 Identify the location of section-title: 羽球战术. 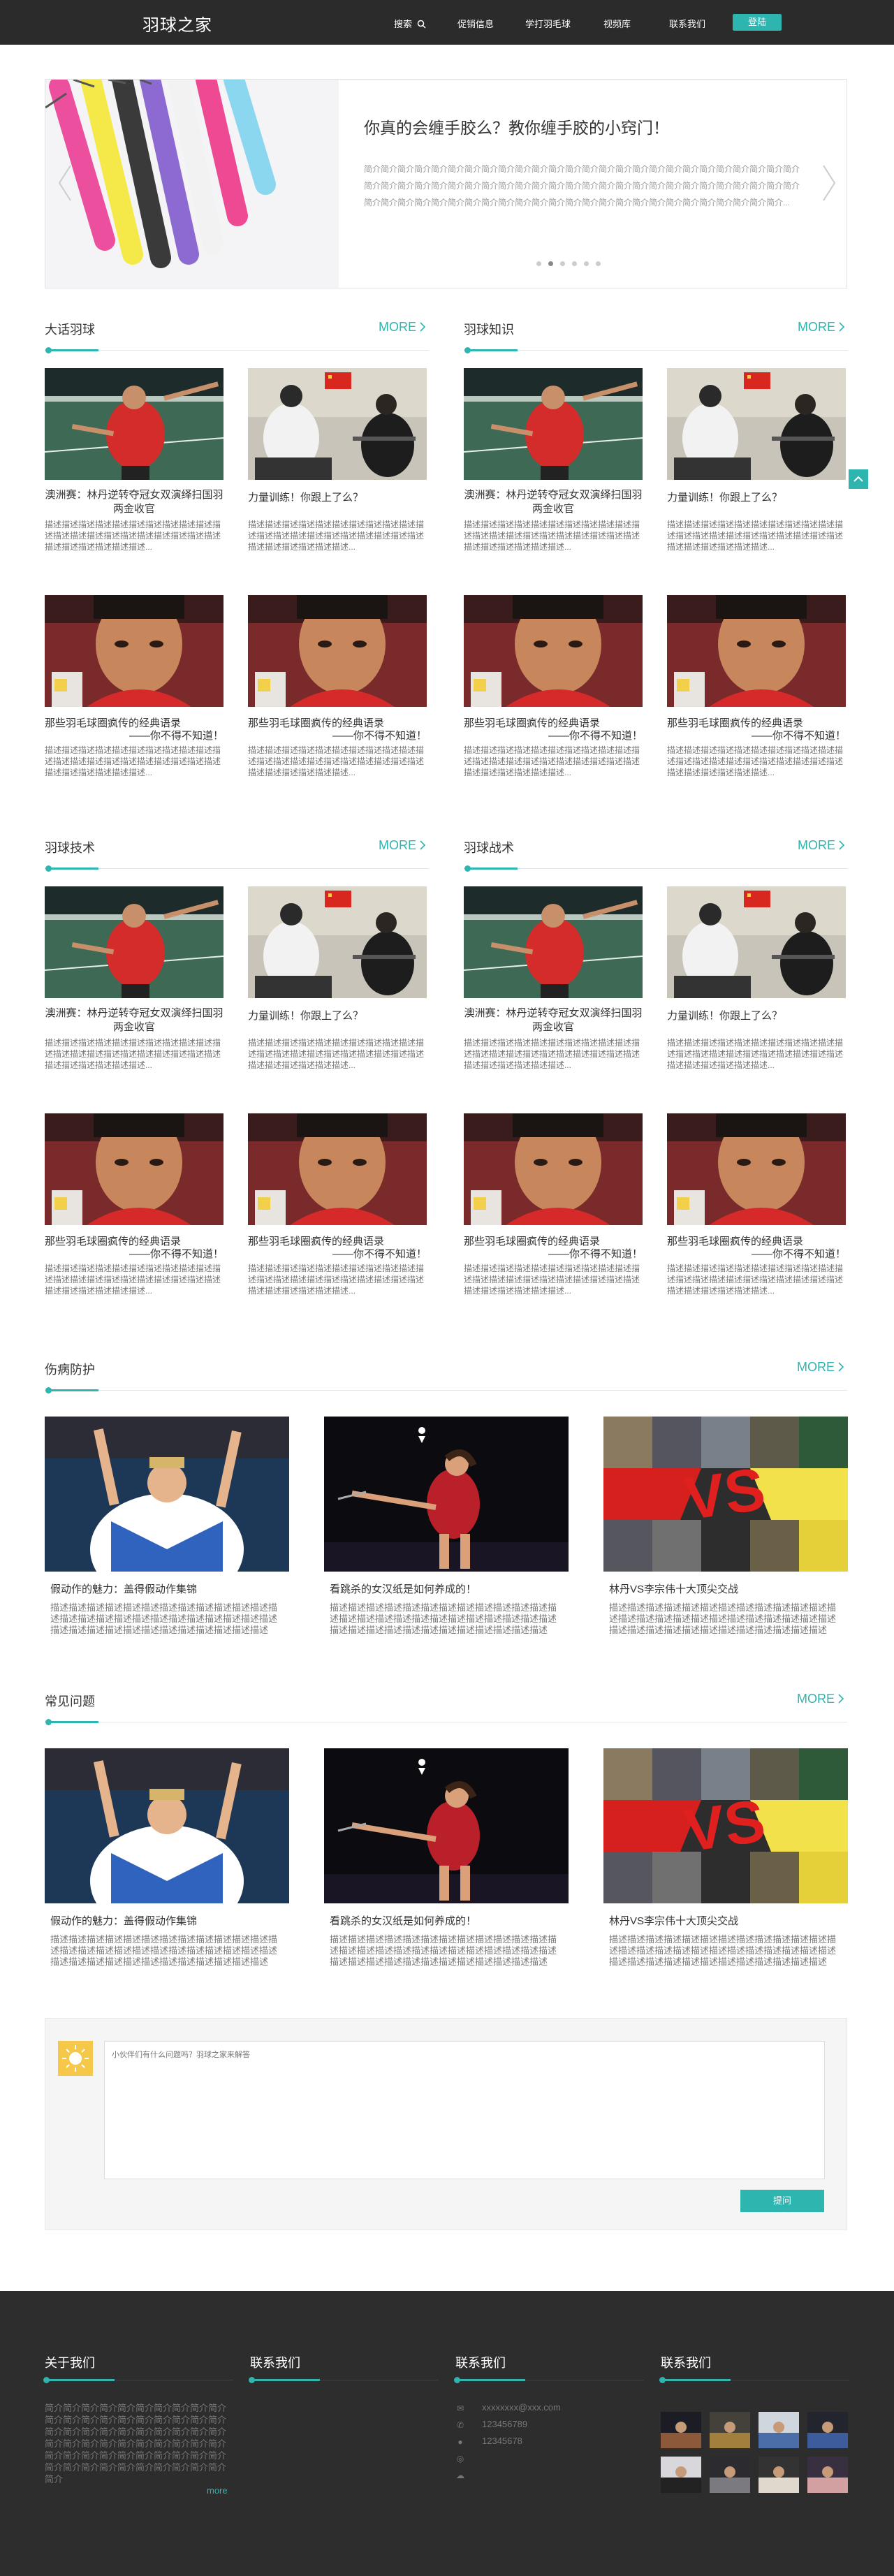
(489, 848).